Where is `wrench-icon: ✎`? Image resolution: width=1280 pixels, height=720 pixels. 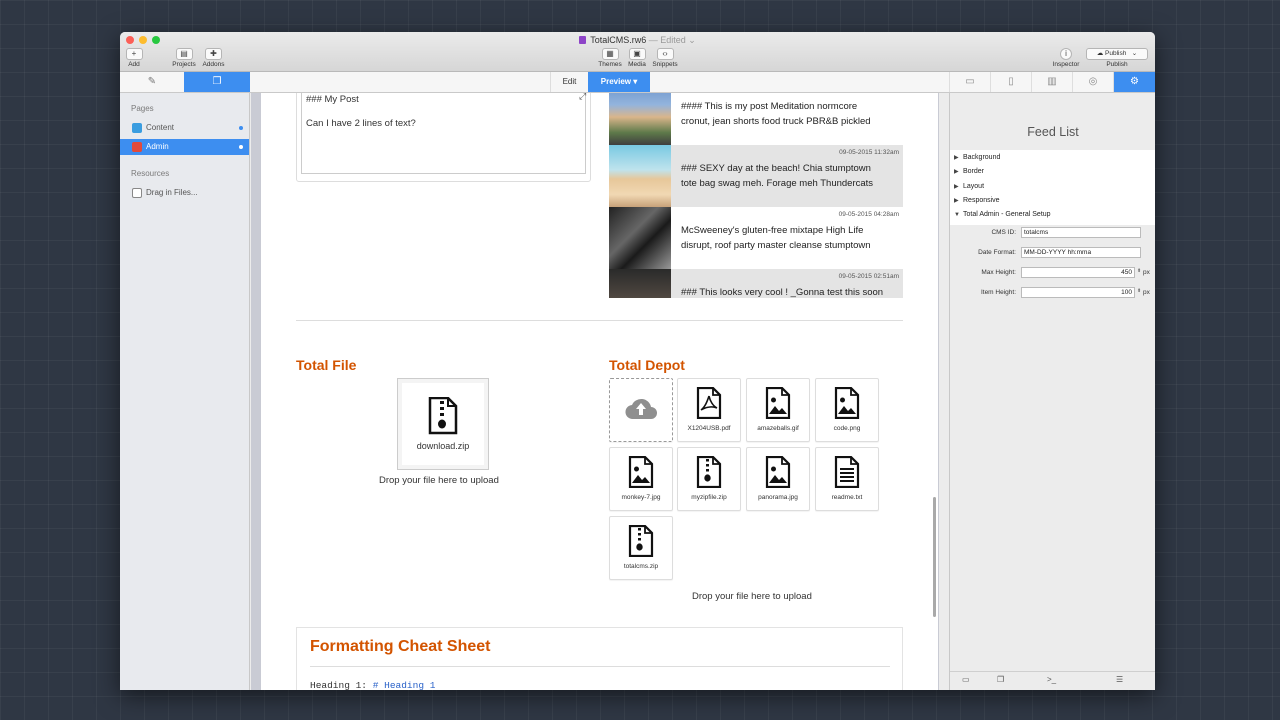
wrench-icon: ✎ is located at coordinates (152, 81).